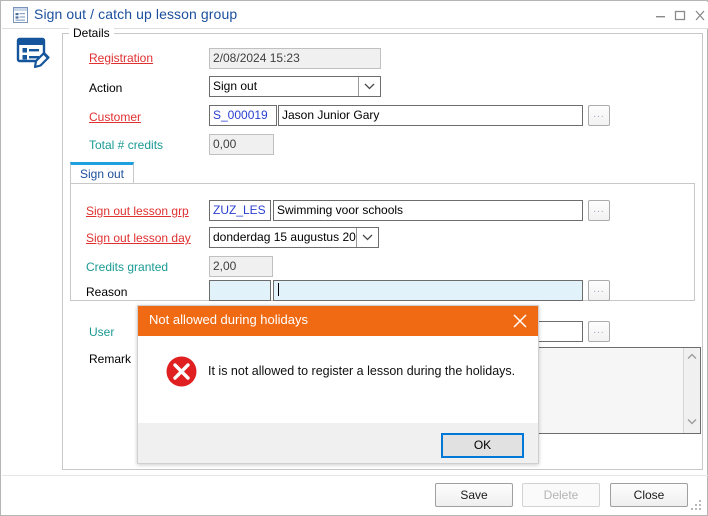 This screenshot has height=516, width=708. What do you see at coordinates (355, 475) in the screenshot?
I see `footer-divider` at bounding box center [355, 475].